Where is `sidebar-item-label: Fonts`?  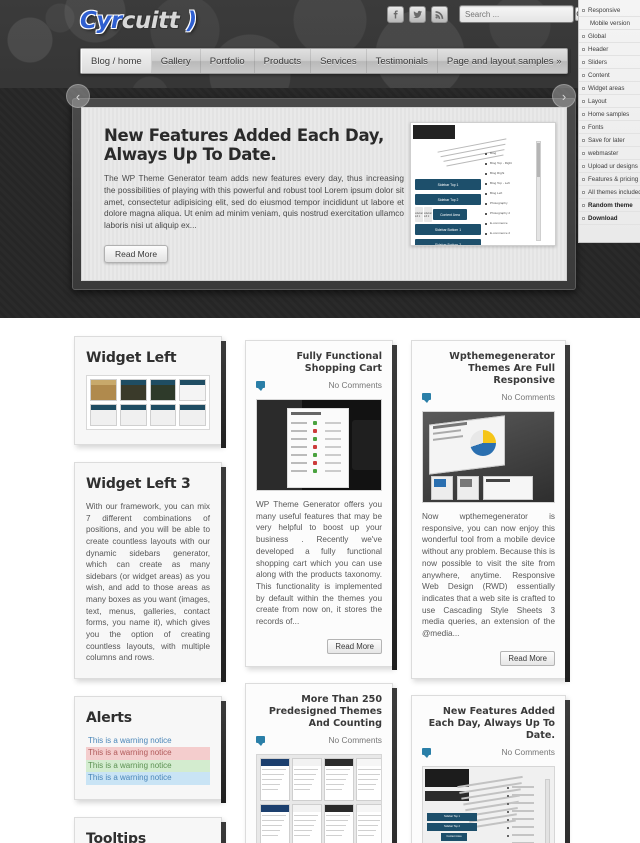
sidebar-item-label: Fonts is located at coordinates (596, 127).